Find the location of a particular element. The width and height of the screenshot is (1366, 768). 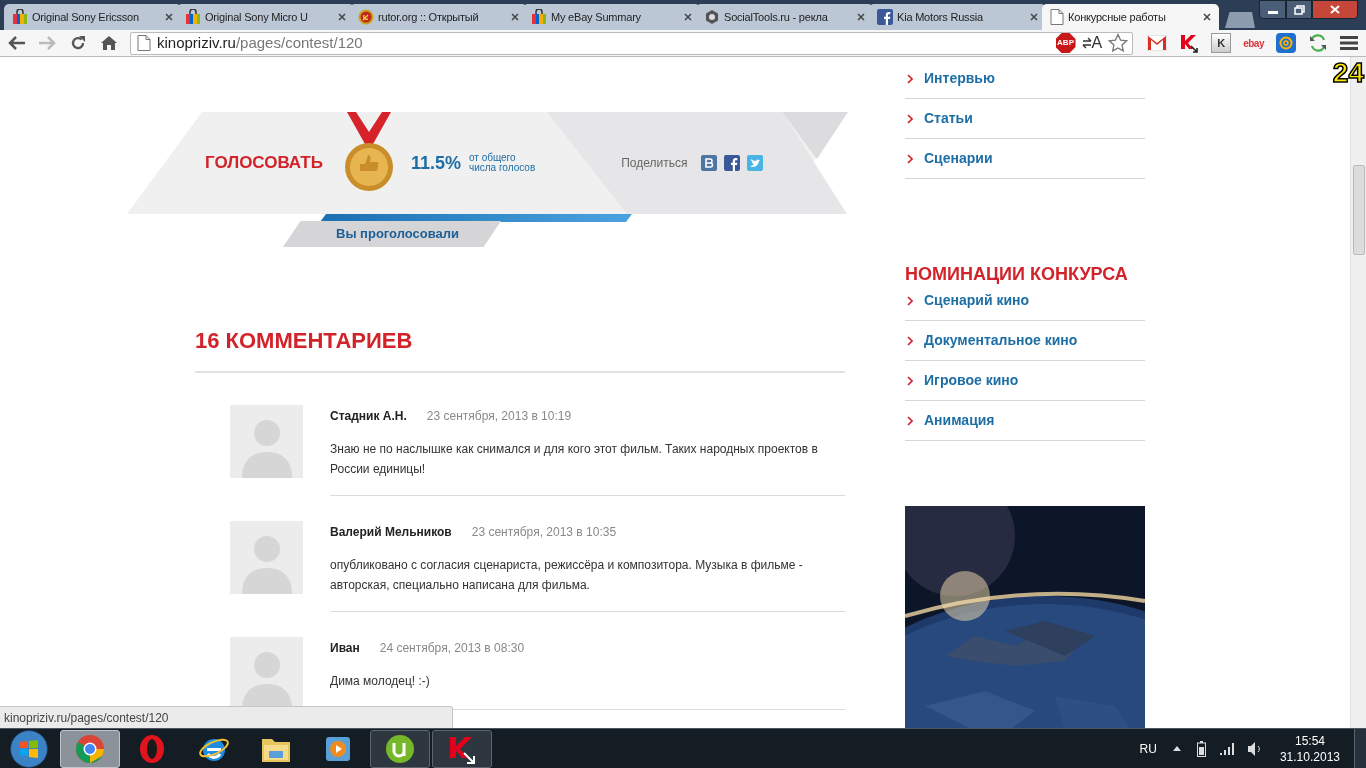

restore-icon is located at coordinates (1299, 9).